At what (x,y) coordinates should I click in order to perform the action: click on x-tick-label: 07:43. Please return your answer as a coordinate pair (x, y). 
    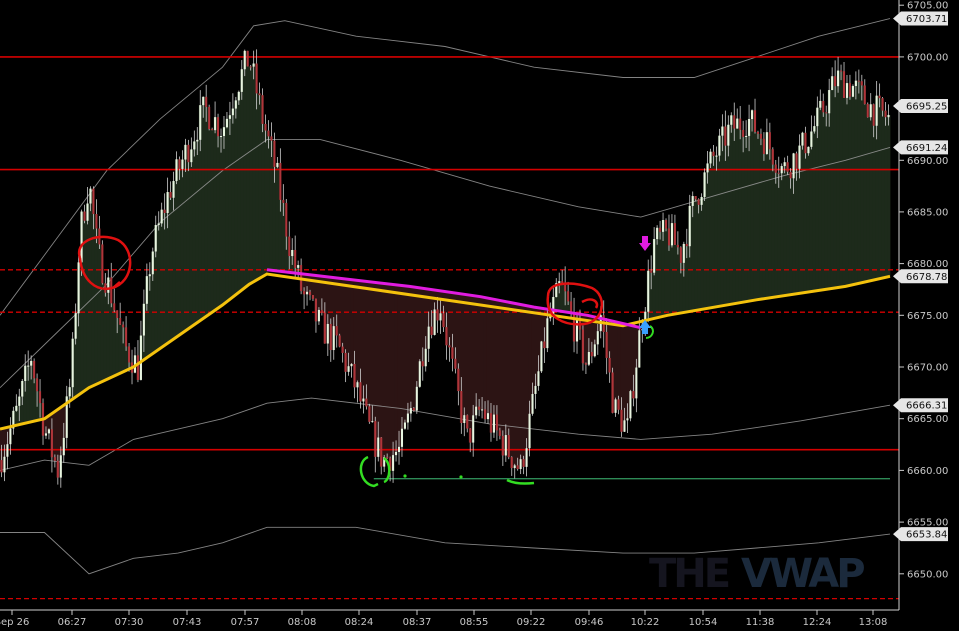
    Looking at the image, I should click on (187, 622).